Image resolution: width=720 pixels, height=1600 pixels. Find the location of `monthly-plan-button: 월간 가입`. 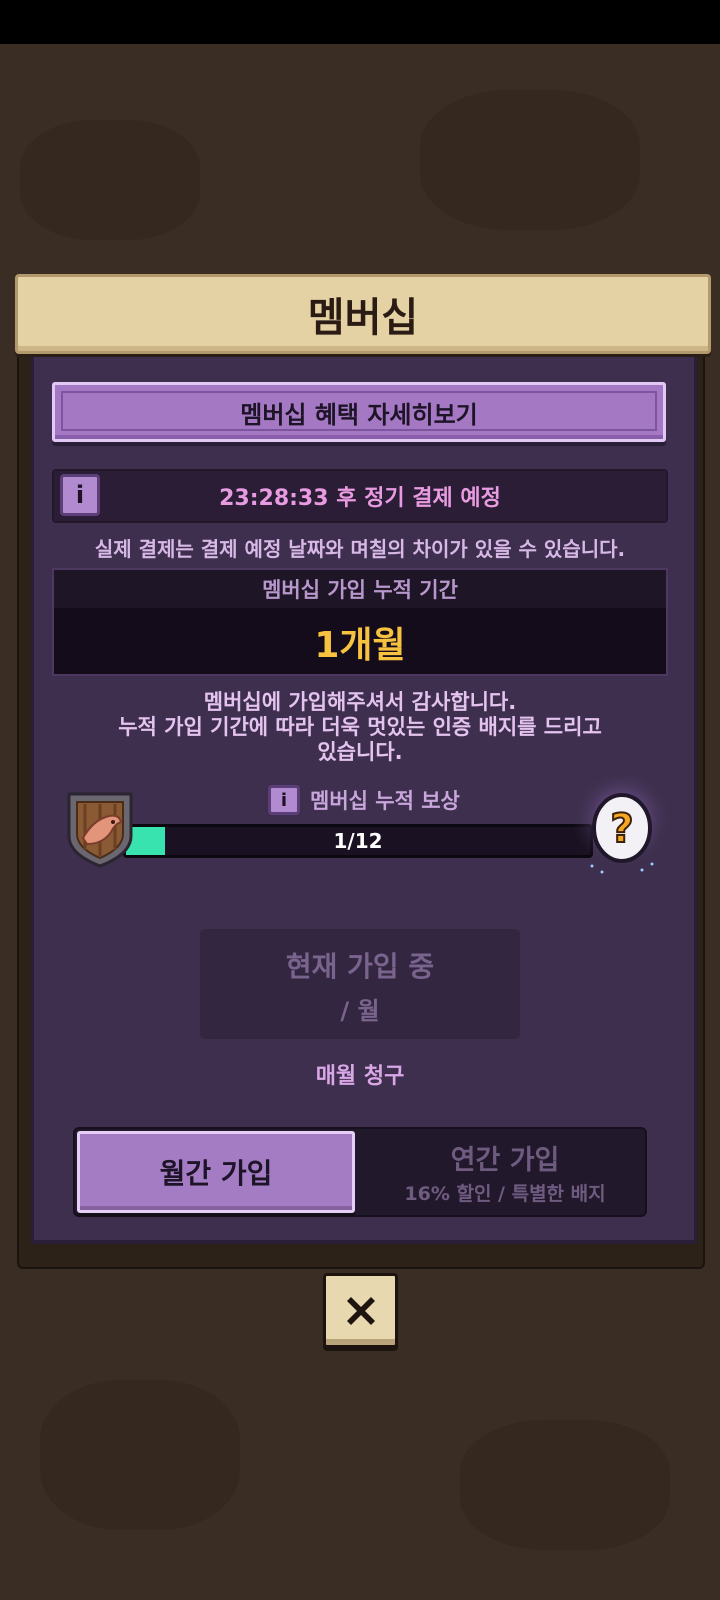

monthly-plan-button: 월간 가입 is located at coordinates (216, 1172).